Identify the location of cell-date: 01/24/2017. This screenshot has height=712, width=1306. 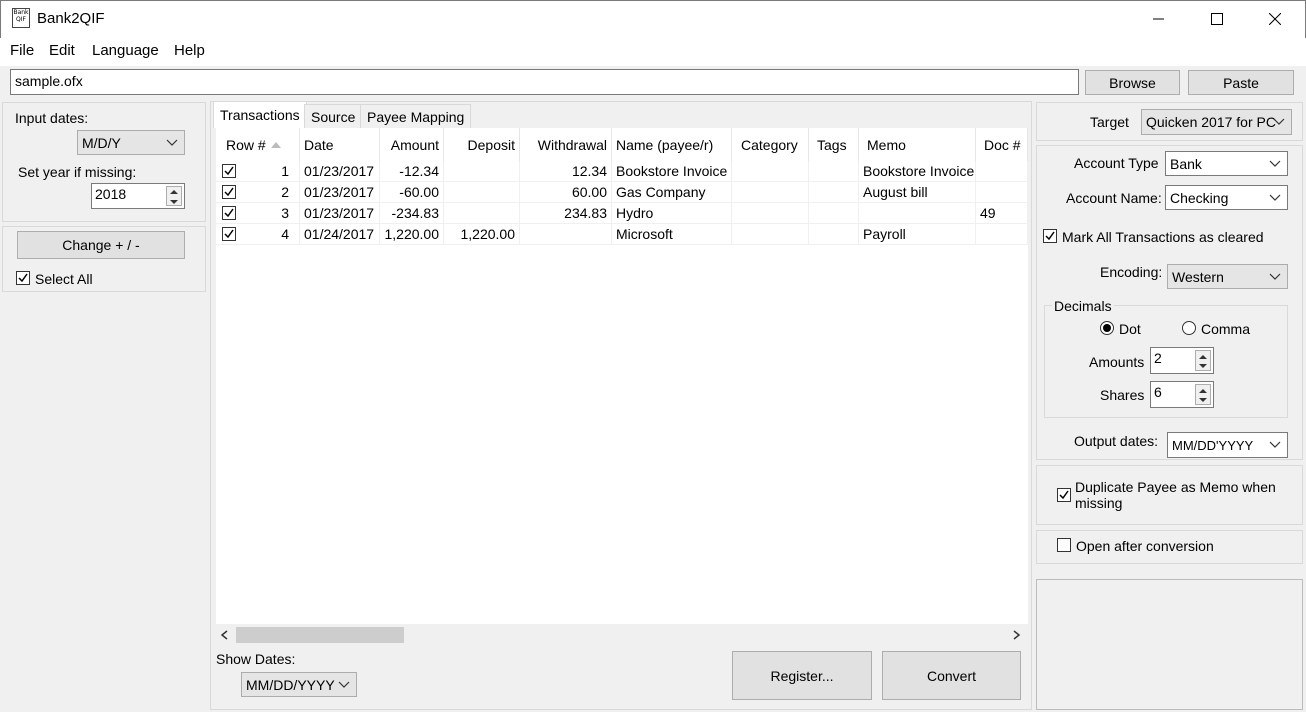
(340, 234).